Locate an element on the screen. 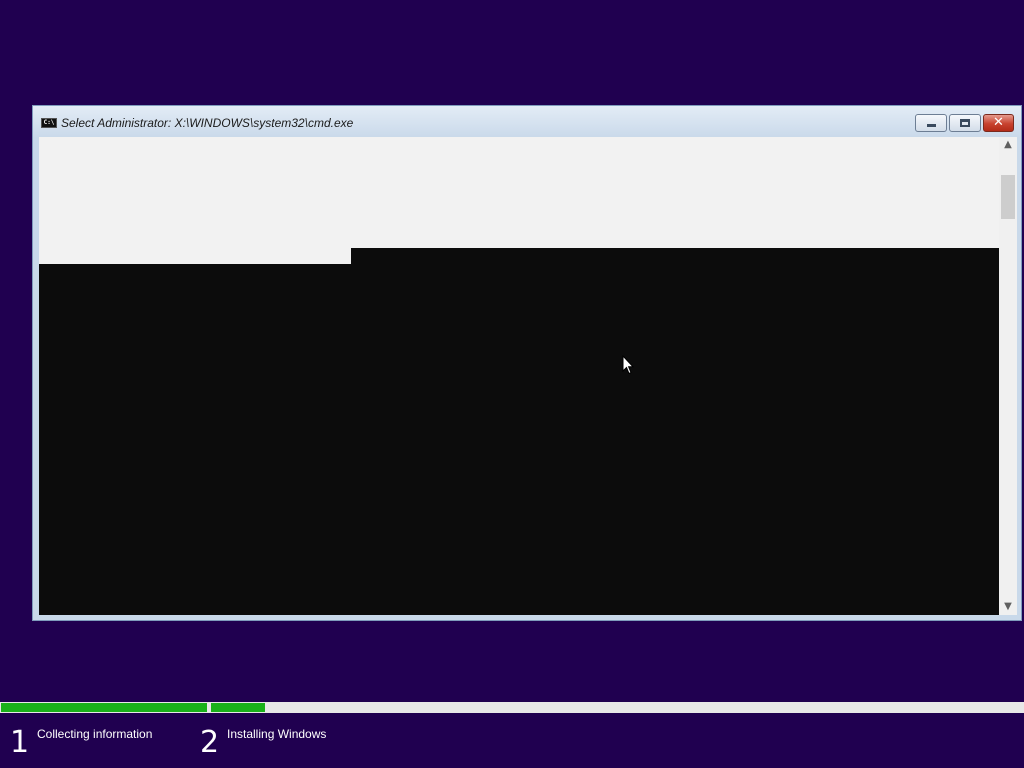 This screenshot has width=1024, height=768. scroll-thumb is located at coordinates (1008, 197).